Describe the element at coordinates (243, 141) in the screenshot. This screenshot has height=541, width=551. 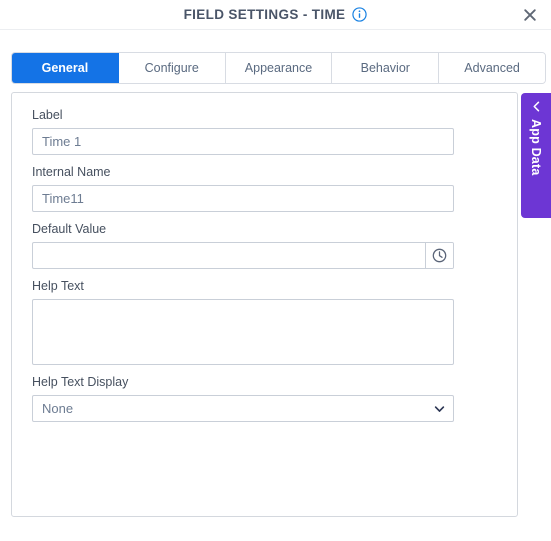
I see `label-input` at that location.